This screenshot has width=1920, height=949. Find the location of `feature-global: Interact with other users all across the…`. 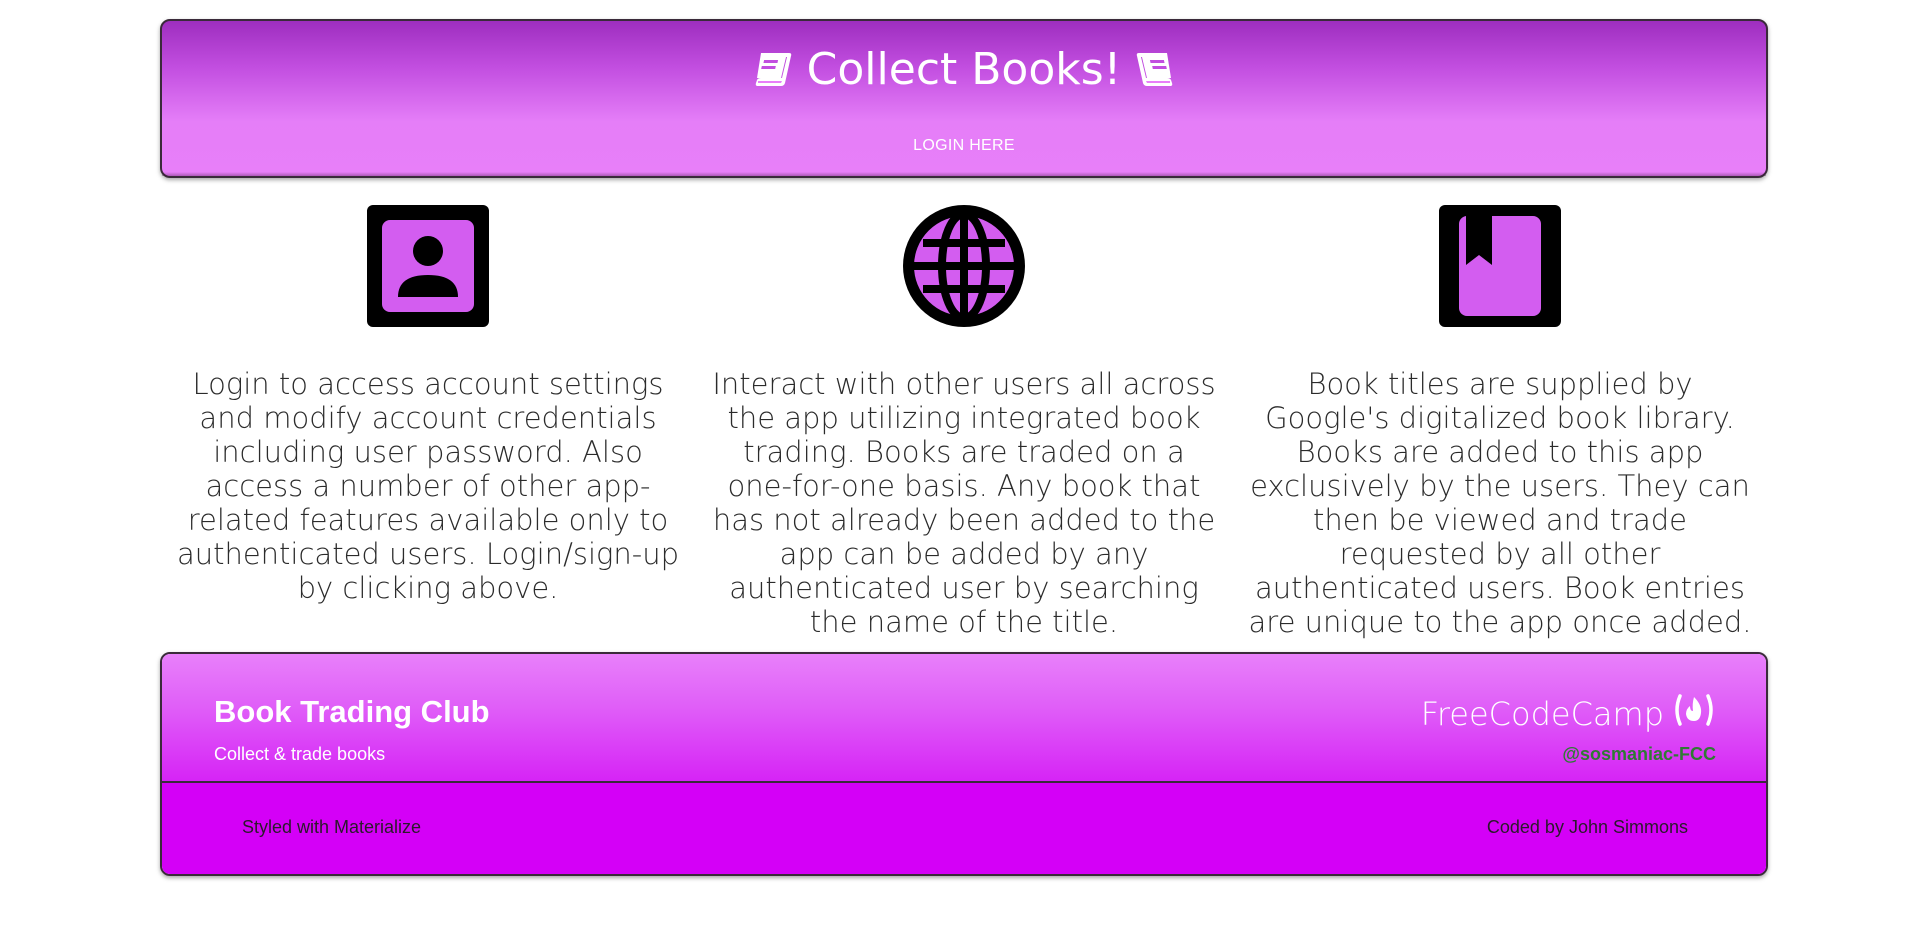

feature-global: Interact with other users all across the… is located at coordinates (964, 422).